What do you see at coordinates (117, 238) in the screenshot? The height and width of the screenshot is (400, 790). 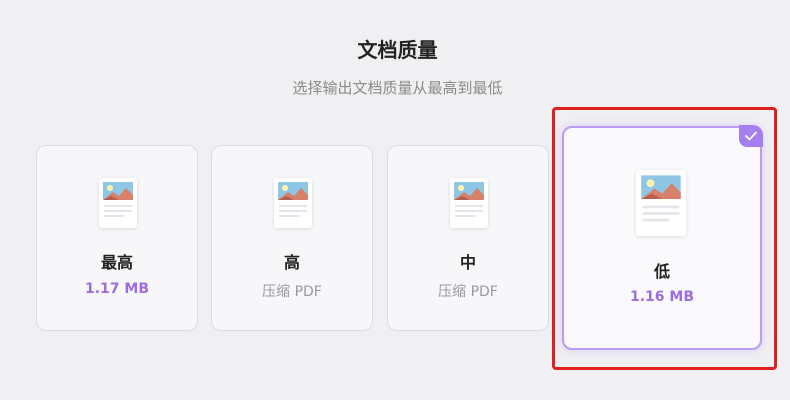 I see `quality-option-highest: 最高 1.17 MB` at bounding box center [117, 238].